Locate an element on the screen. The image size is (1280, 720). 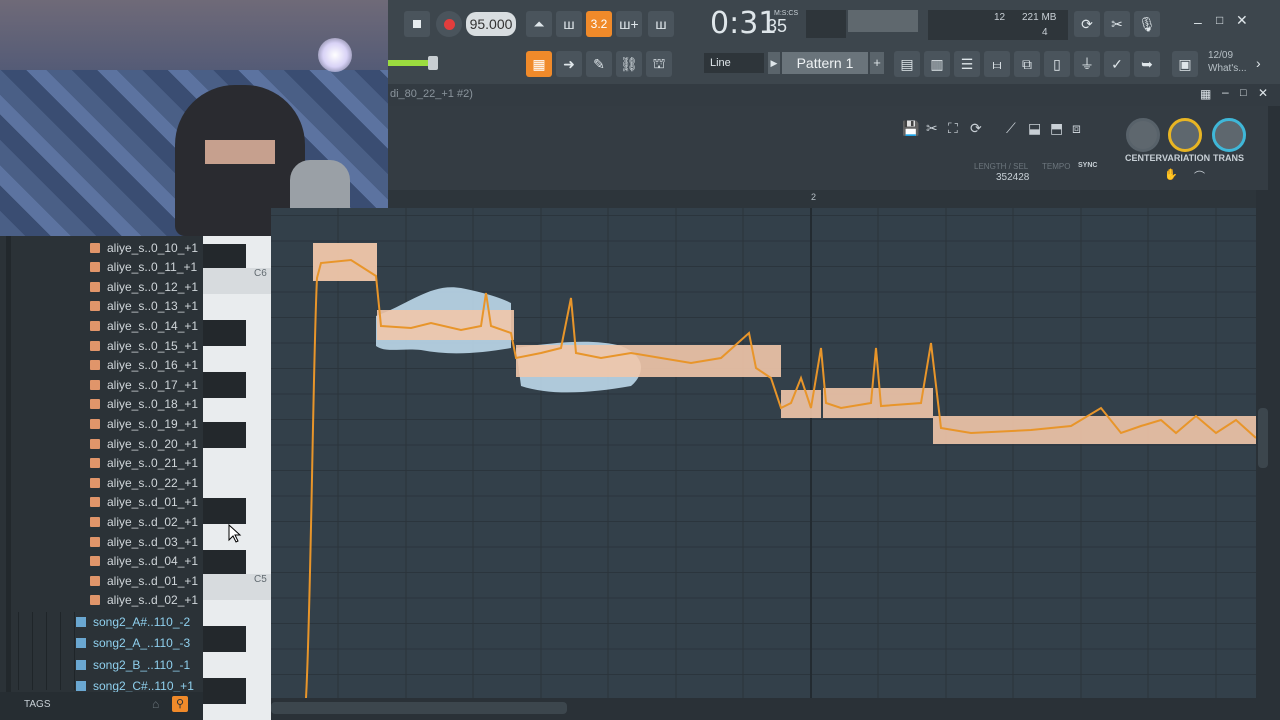
browser-item: aliye_s..0_13_+1 is located at coordinates (144, 306).